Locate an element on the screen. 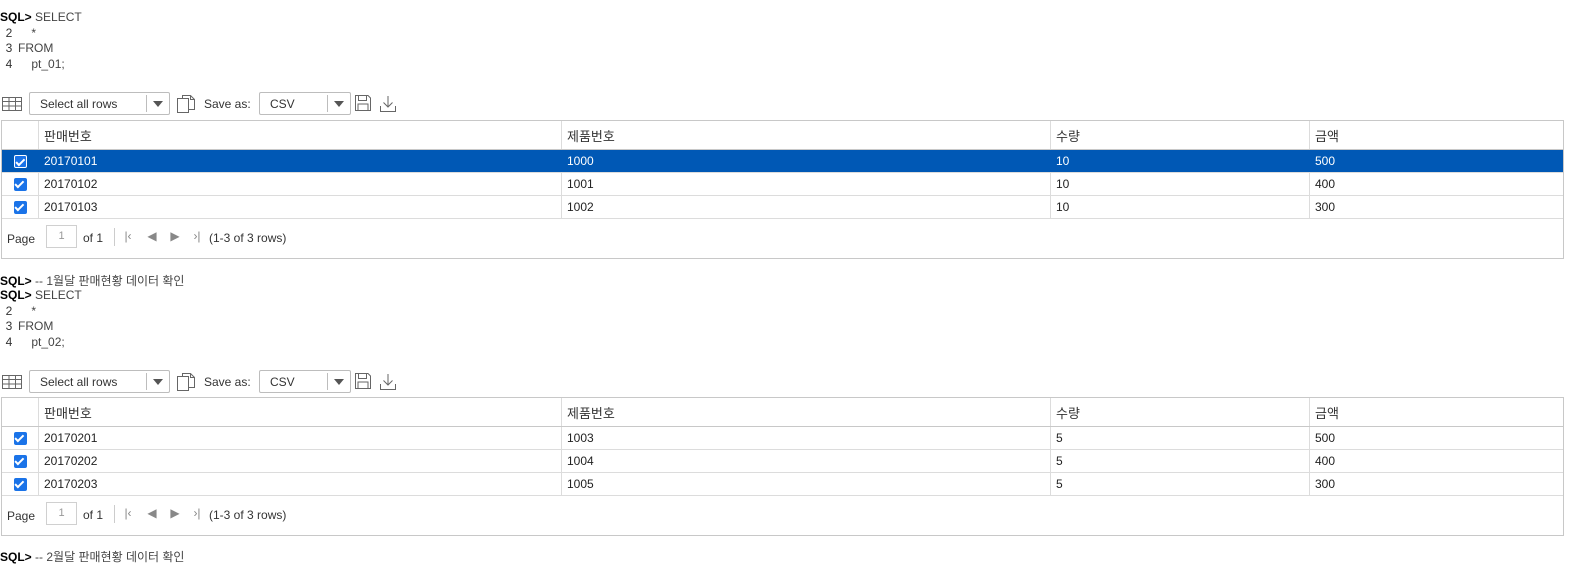 The height and width of the screenshot is (570, 1583). line-number: 2 is located at coordinates (9, 32).